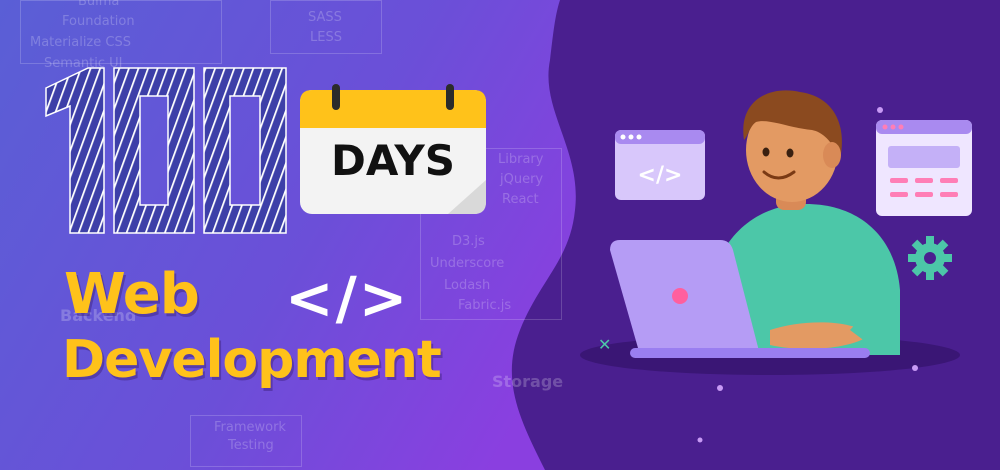 This screenshot has height=470, width=1000. I want to click on browser-code-symbol: </>, so click(660, 175).